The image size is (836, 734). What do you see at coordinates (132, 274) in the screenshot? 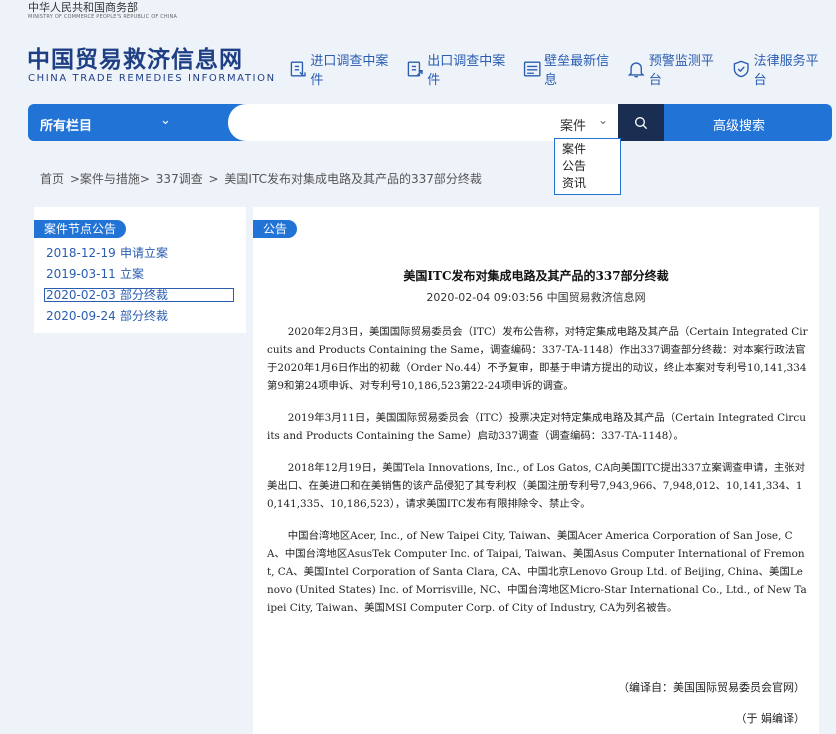
I see `node-label: 立案` at bounding box center [132, 274].